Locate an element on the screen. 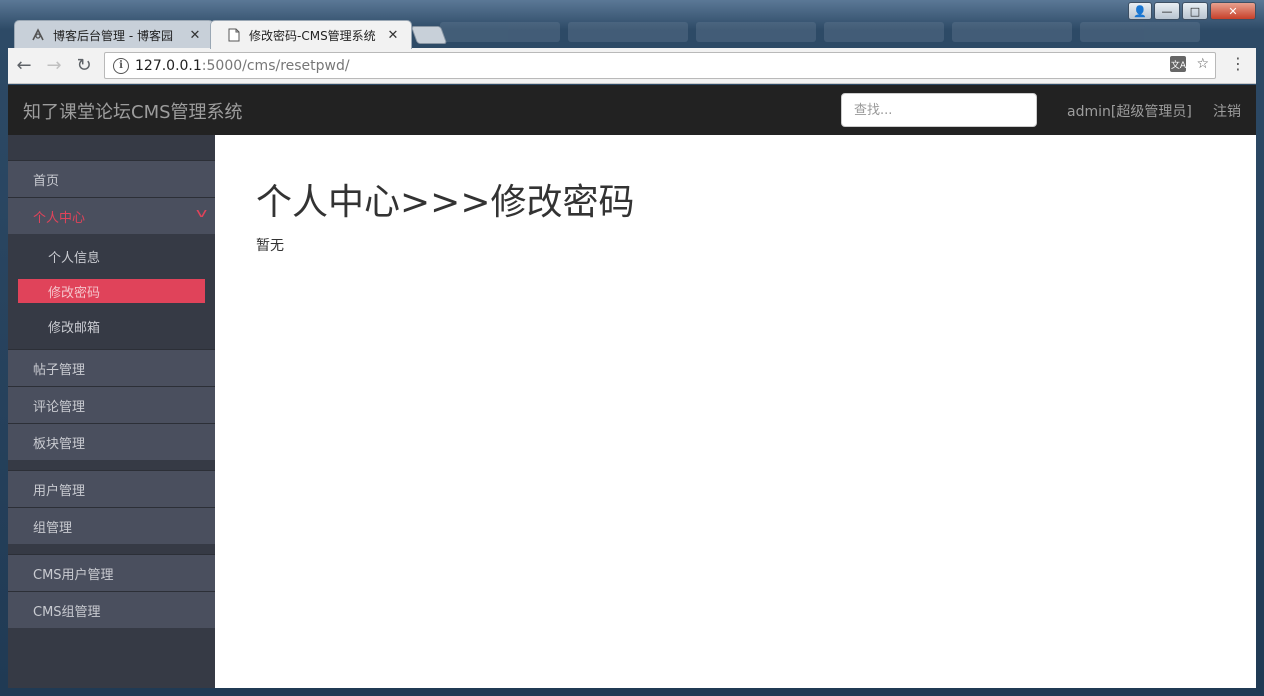 The height and width of the screenshot is (696, 1264). sidebar-item-label: 个人中心 is located at coordinates (59, 218).